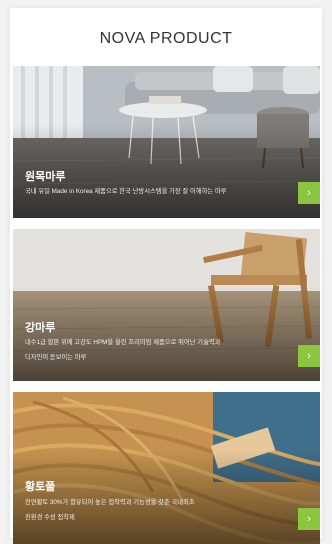 Image resolution: width=332 pixels, height=544 pixels. What do you see at coordinates (56, 357) in the screenshot?
I see `product-description-line-2: 디자인이 돋보이는 마루` at bounding box center [56, 357].